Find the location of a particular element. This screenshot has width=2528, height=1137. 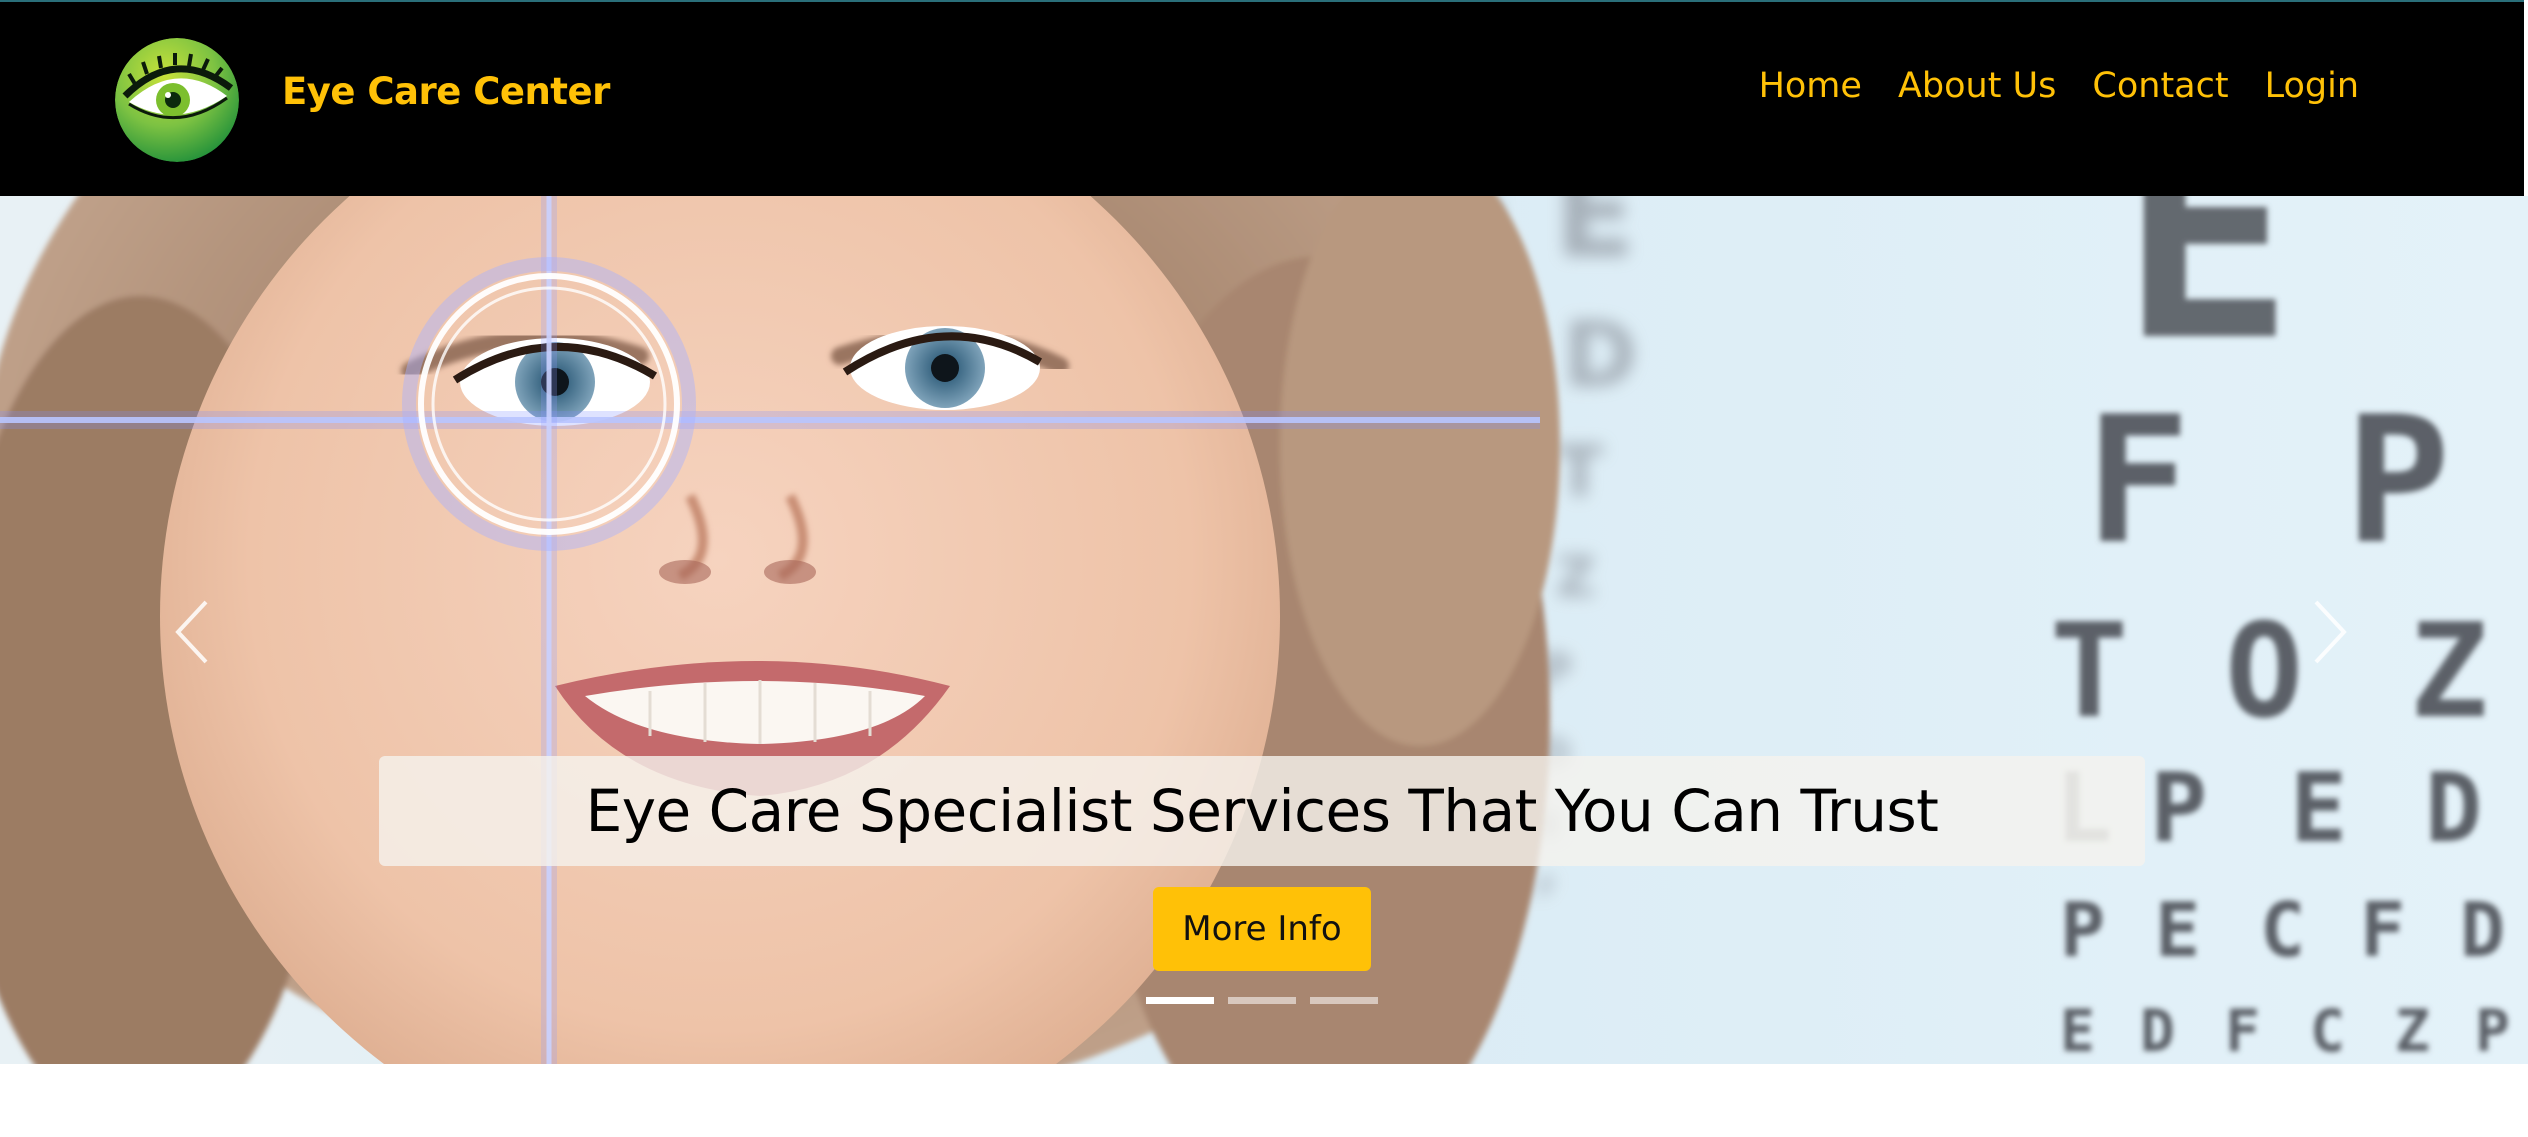

more-info-button: More Info is located at coordinates (1262, 929).